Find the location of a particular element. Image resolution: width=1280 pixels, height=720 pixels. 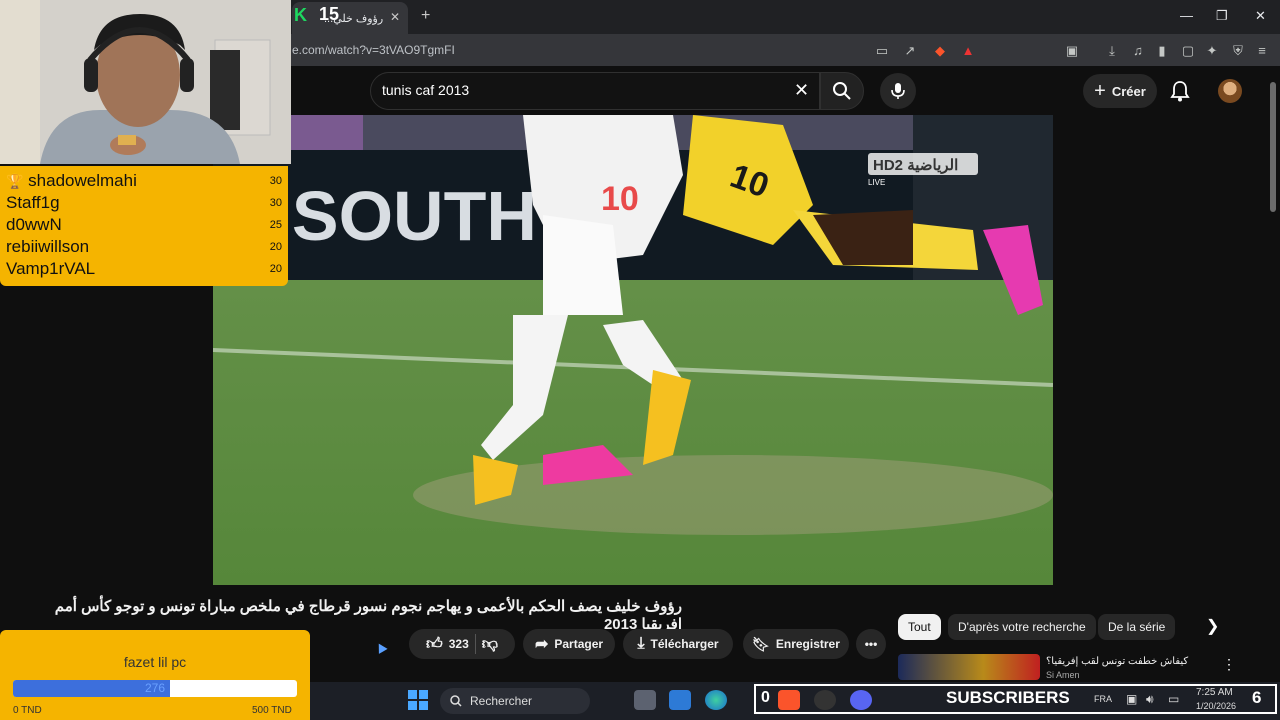

goal-current: 276 is located at coordinates (155, 688).